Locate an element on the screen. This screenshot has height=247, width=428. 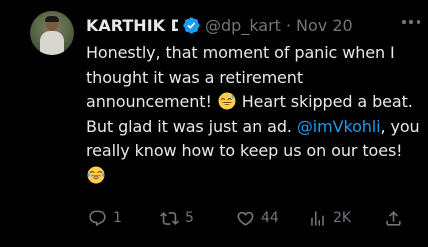
retweet-icon is located at coordinates (169, 218).